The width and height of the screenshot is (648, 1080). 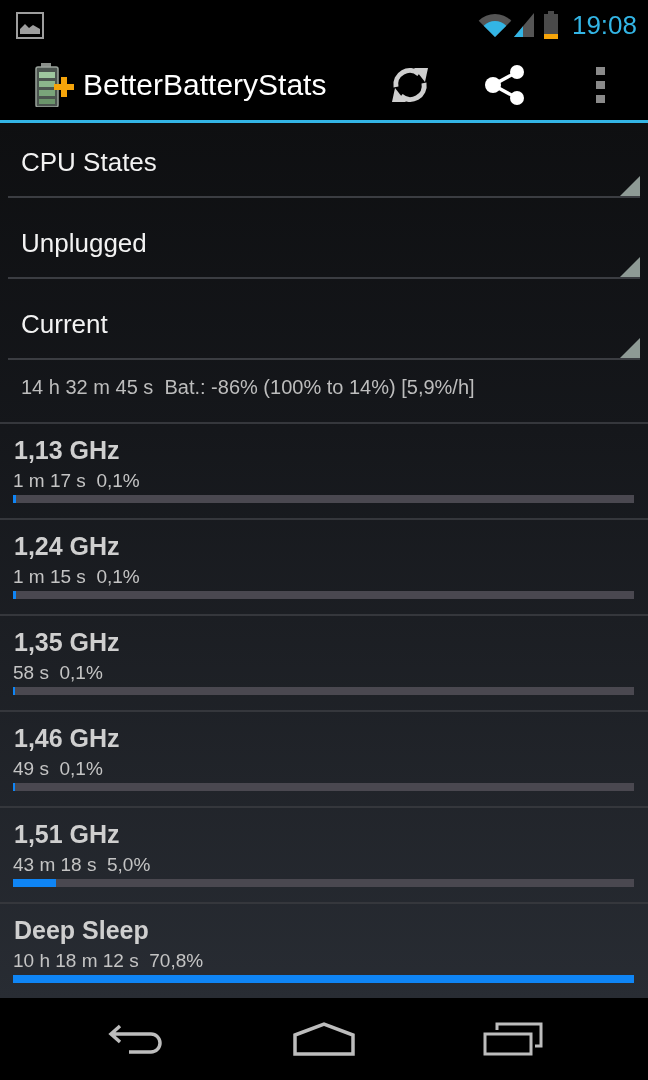 I want to click on battery-plus-icon, so click(x=54, y=85).